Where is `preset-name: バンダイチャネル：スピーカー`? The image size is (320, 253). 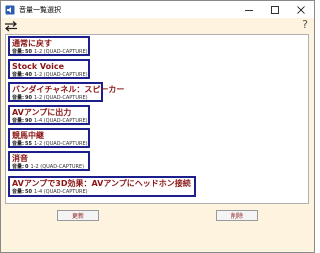 preset-name: バンダイチャネル：スピーカー is located at coordinates (68, 89).